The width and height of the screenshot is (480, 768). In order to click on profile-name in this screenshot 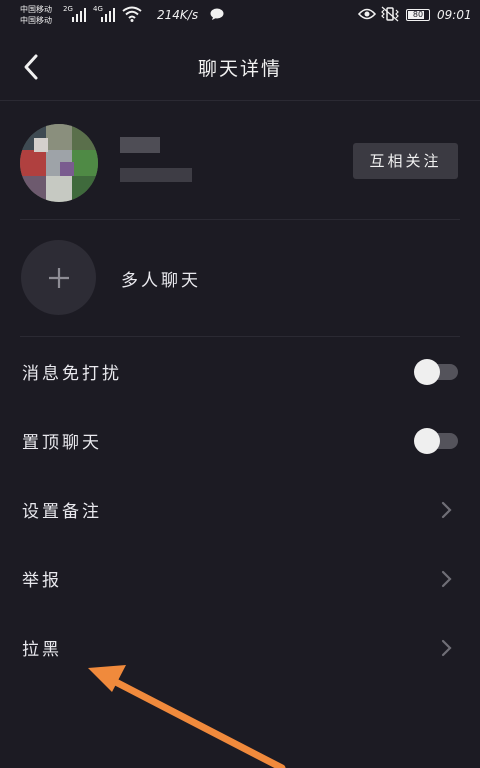, I will do `click(140, 145)`.